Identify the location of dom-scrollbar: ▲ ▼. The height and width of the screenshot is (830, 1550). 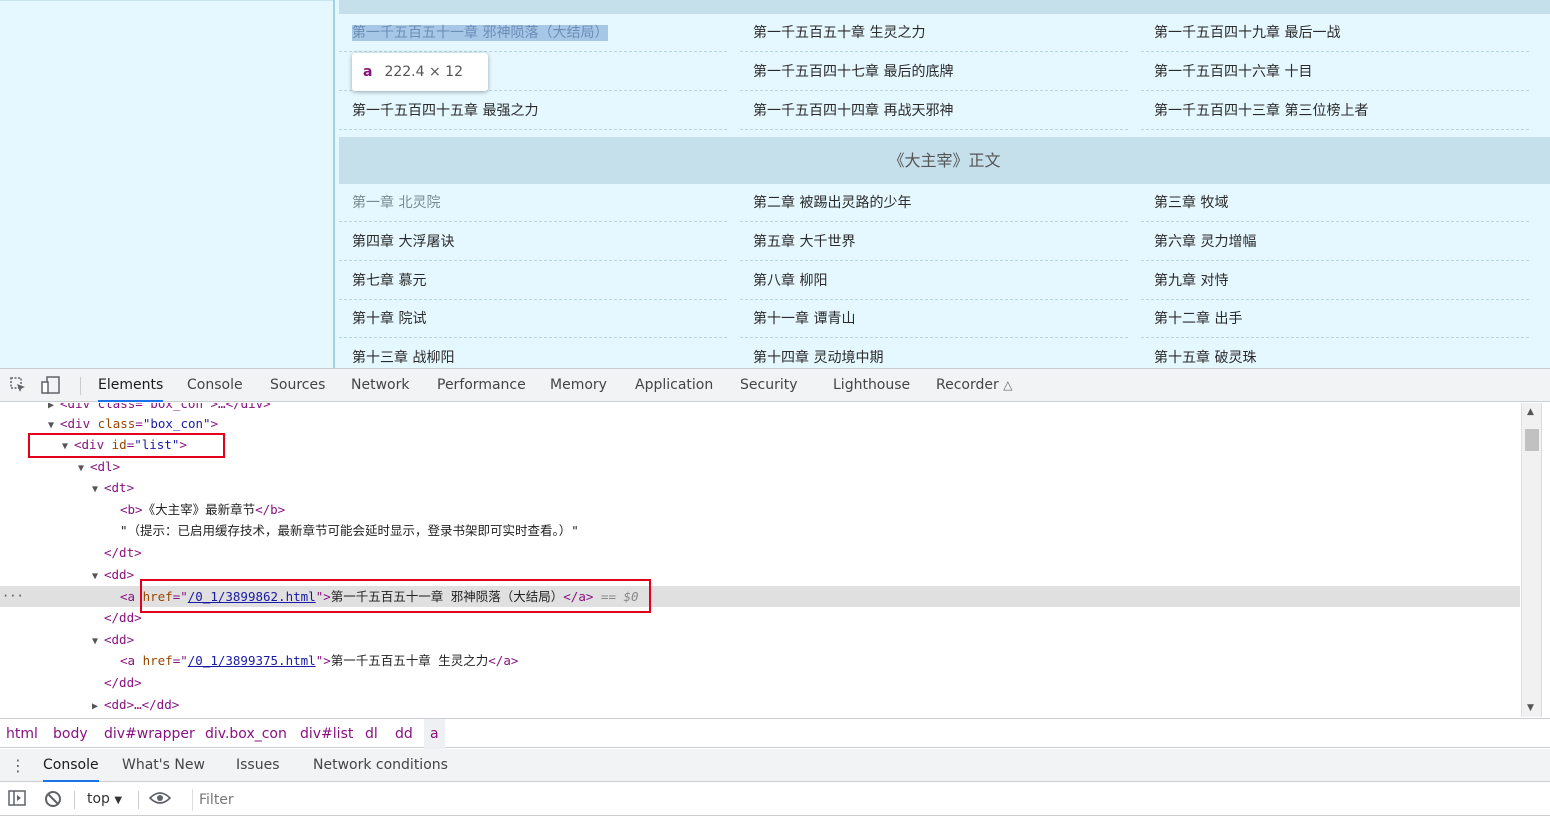
(1531, 560).